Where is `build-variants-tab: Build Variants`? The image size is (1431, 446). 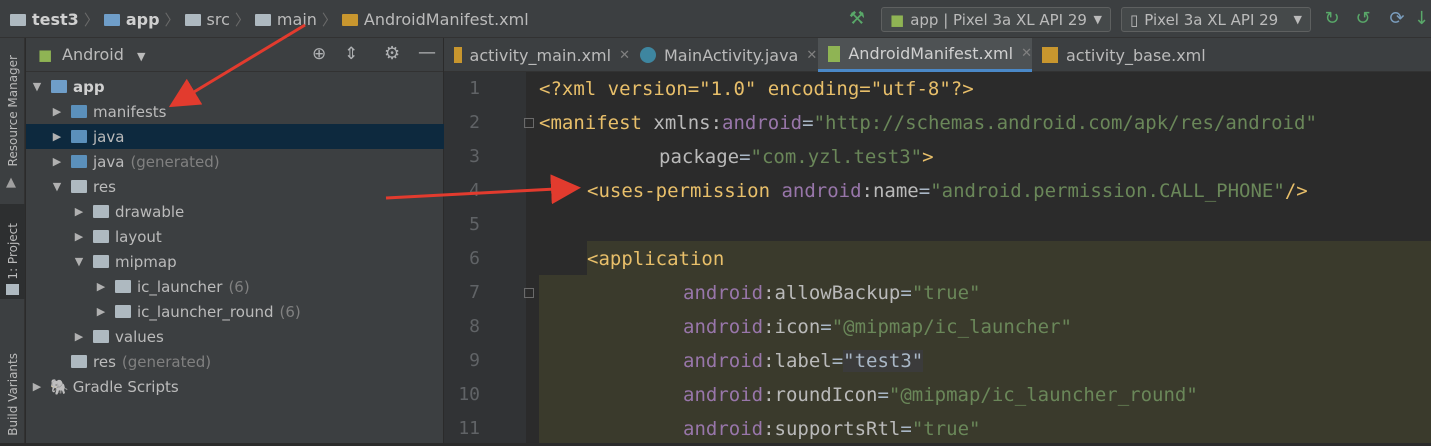
build-variants-tab: Build Variants is located at coordinates (12, 394).